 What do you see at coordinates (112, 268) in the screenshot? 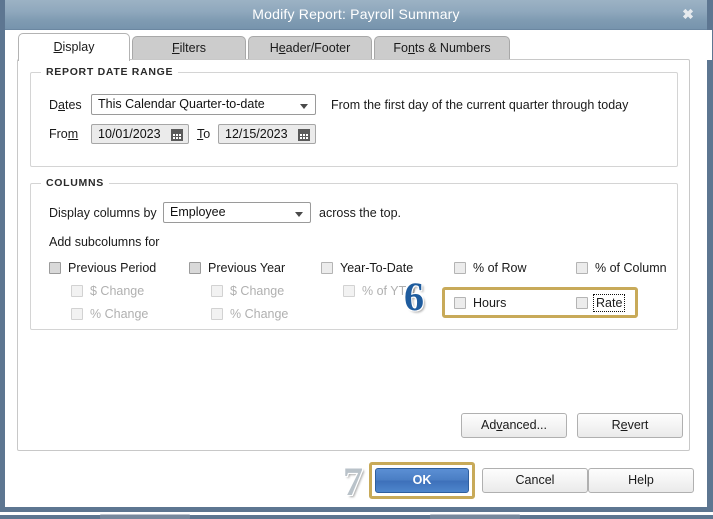
I see `checkbox-label: Previous Period` at bounding box center [112, 268].